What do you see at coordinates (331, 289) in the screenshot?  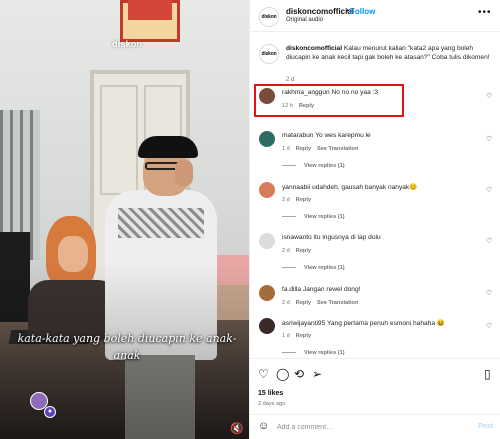 I see `comment-body: Jangan rewel dong!` at bounding box center [331, 289].